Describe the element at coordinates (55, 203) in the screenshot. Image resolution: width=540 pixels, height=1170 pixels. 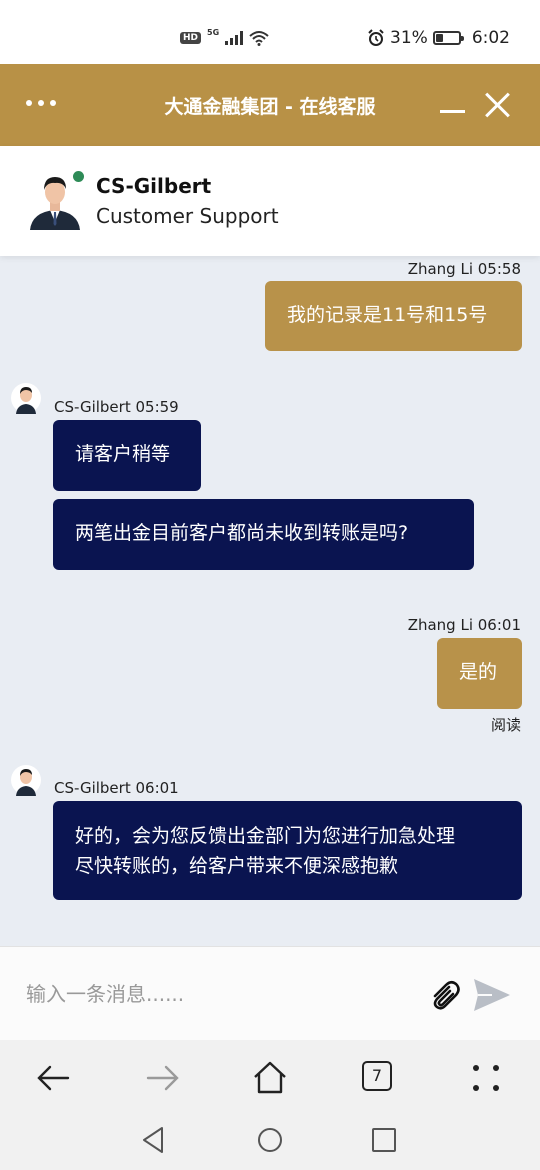
I see `agent-avatar` at that location.